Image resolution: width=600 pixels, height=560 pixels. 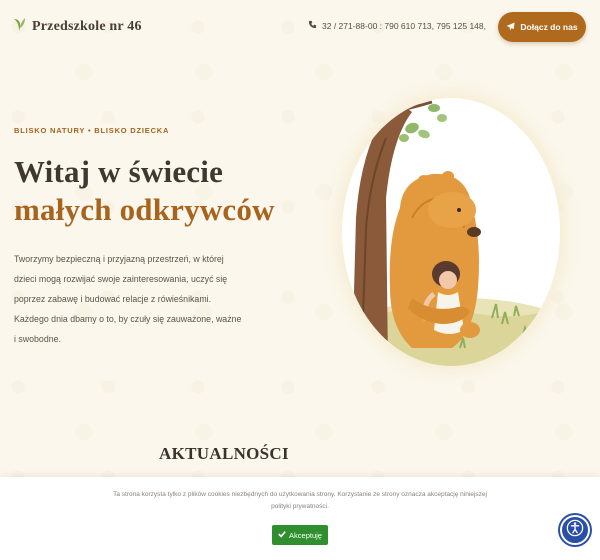 I want to click on join-us-label: Dołącz do nas, so click(x=549, y=27).